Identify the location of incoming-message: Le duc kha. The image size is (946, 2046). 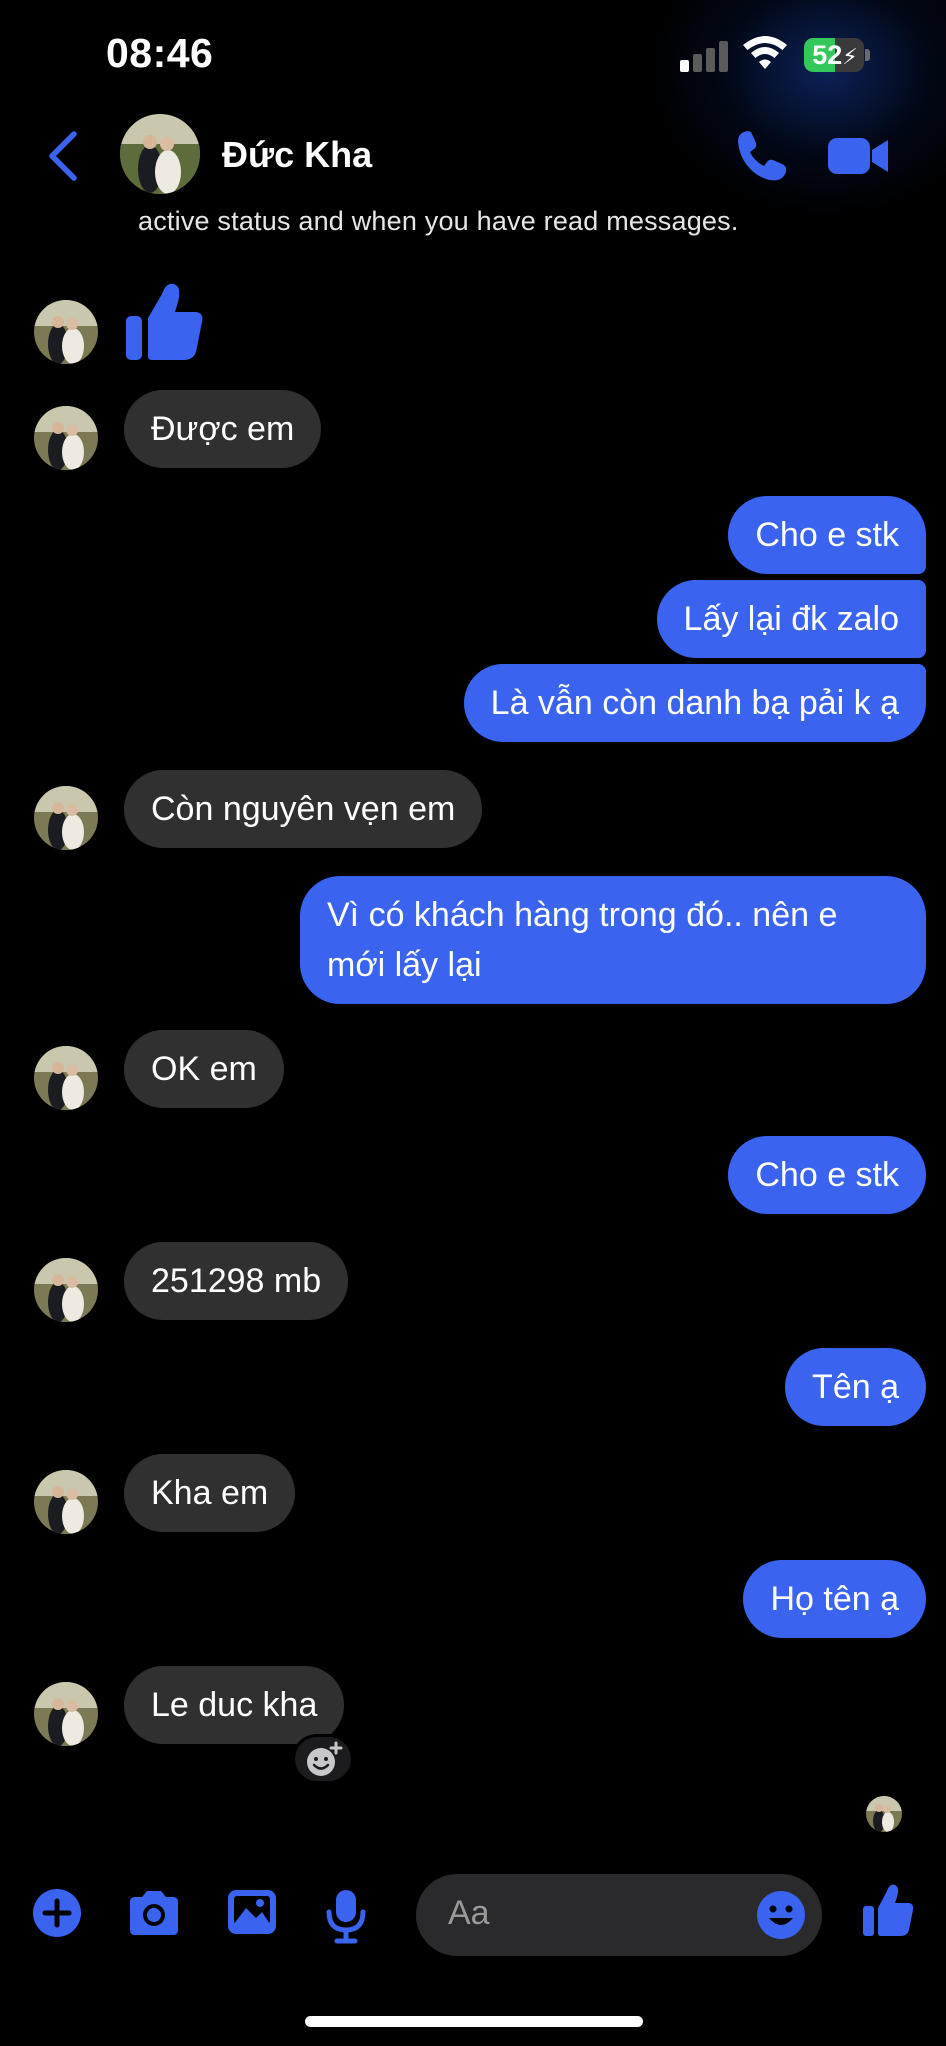
(234, 1705).